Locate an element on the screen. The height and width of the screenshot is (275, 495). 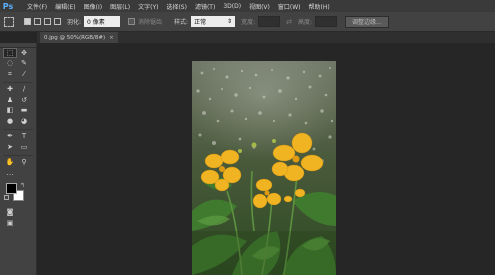
clone-stamp-icon: ♟ is located at coordinates (10, 100).